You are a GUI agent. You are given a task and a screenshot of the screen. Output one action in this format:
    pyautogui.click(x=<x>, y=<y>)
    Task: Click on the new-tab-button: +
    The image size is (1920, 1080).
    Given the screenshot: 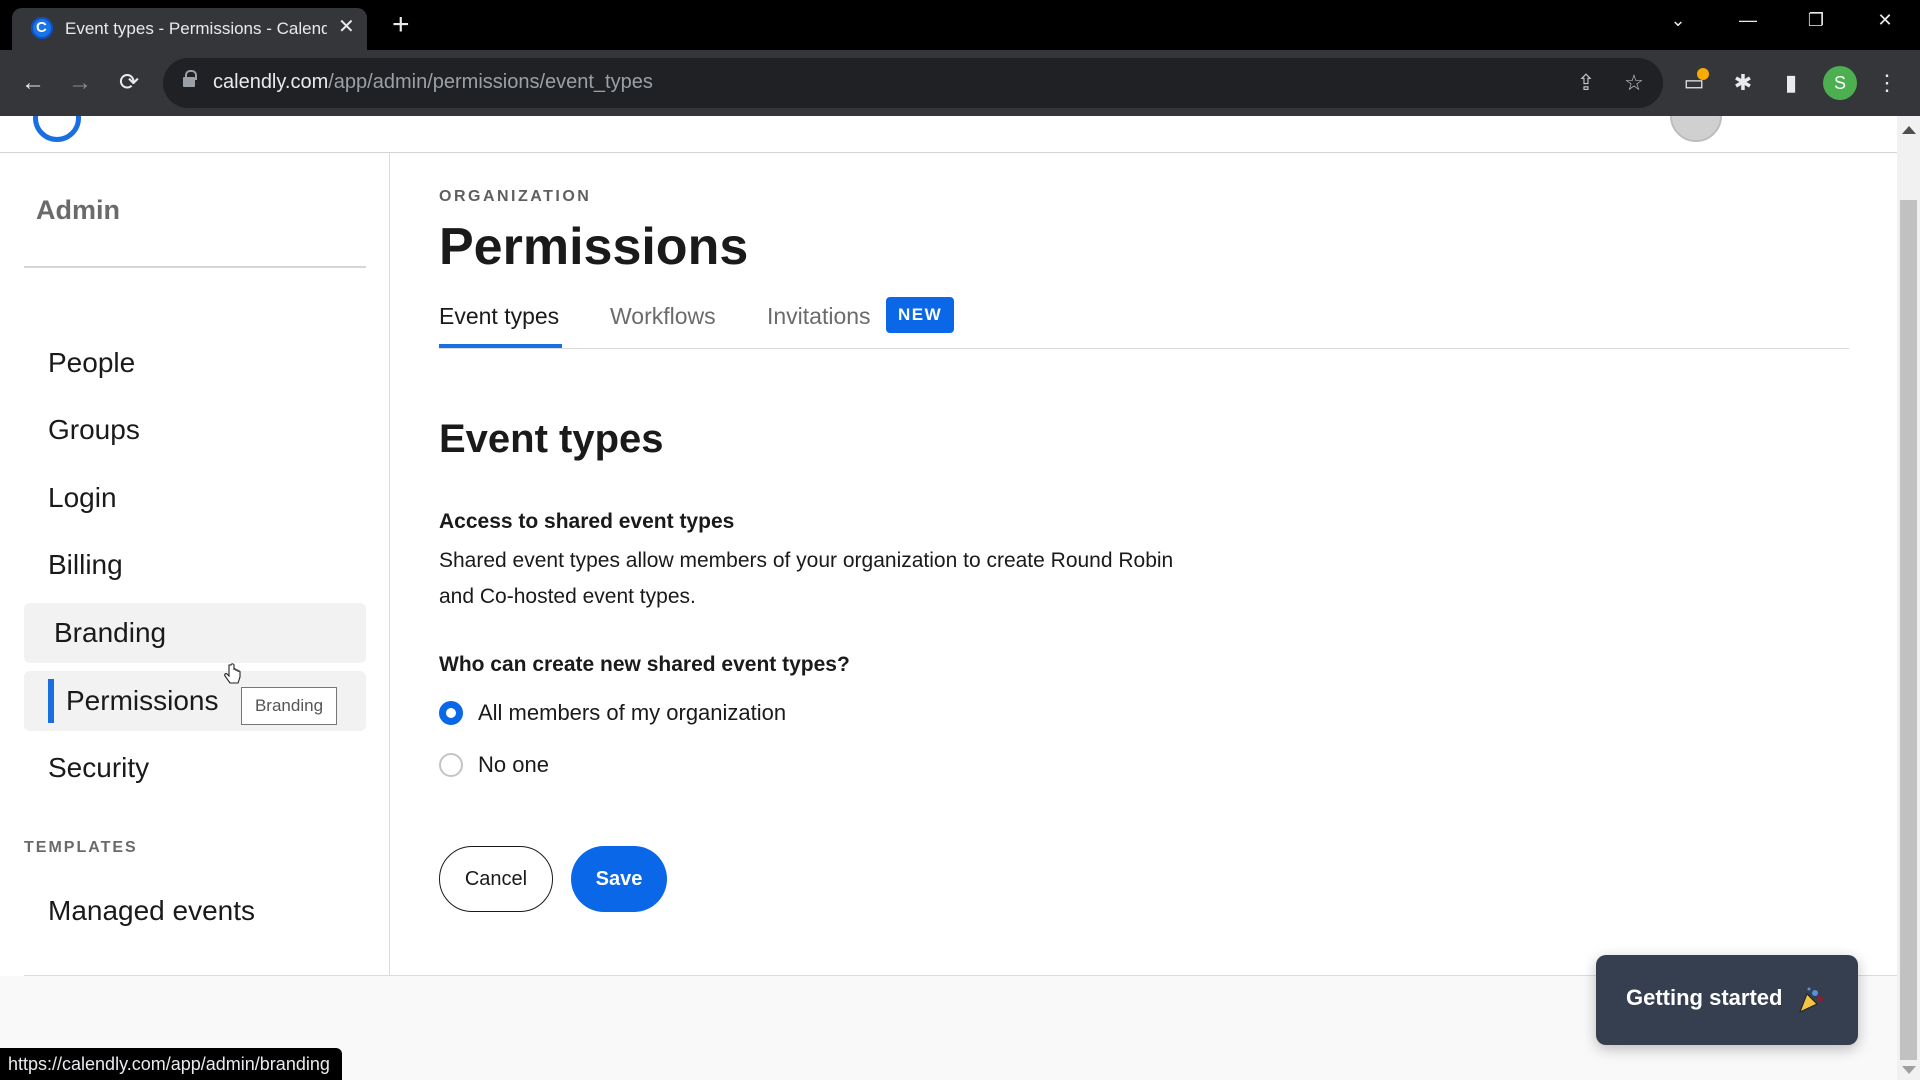 What is the action you would take?
    pyautogui.click(x=401, y=25)
    